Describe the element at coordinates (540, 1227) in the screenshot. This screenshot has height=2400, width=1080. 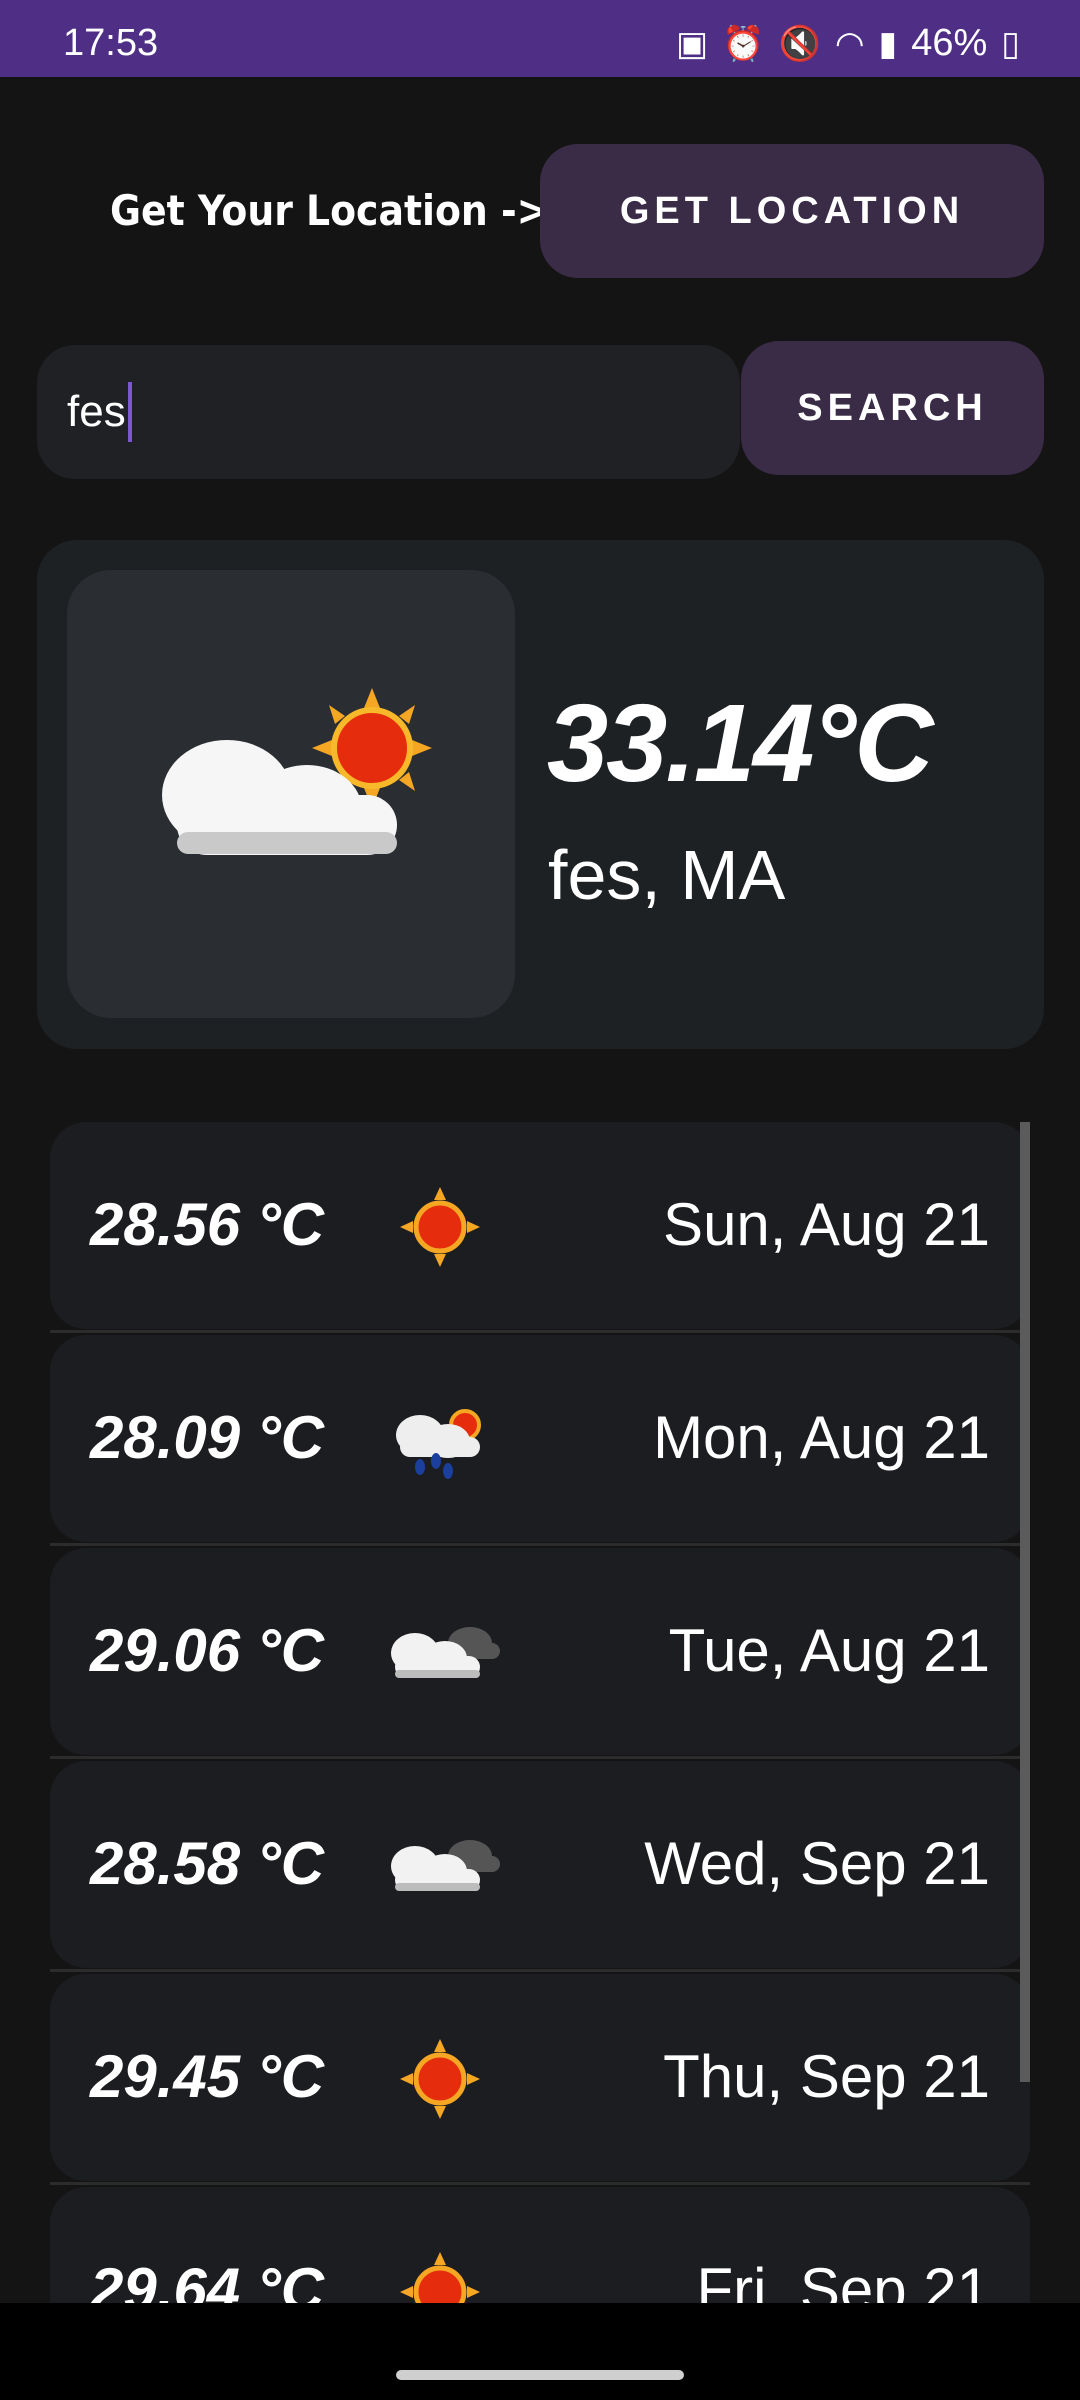
I see `forecast-row: 28.56 °C Sun, Aug 21` at that location.